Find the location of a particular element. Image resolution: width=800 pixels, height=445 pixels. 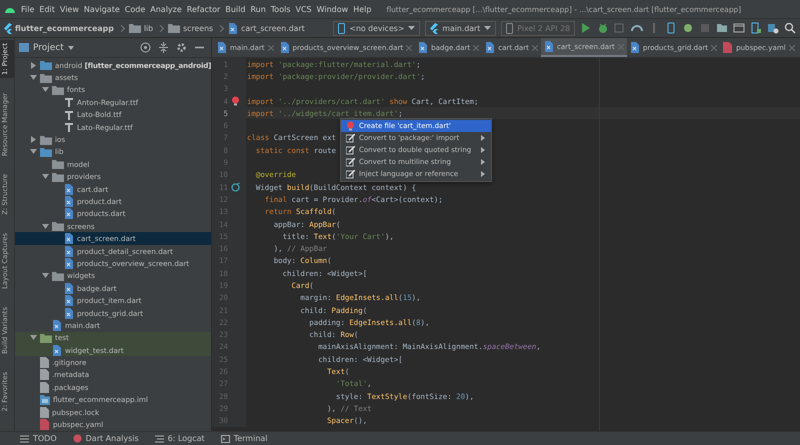

gauge-icon is located at coordinates (637, 28).